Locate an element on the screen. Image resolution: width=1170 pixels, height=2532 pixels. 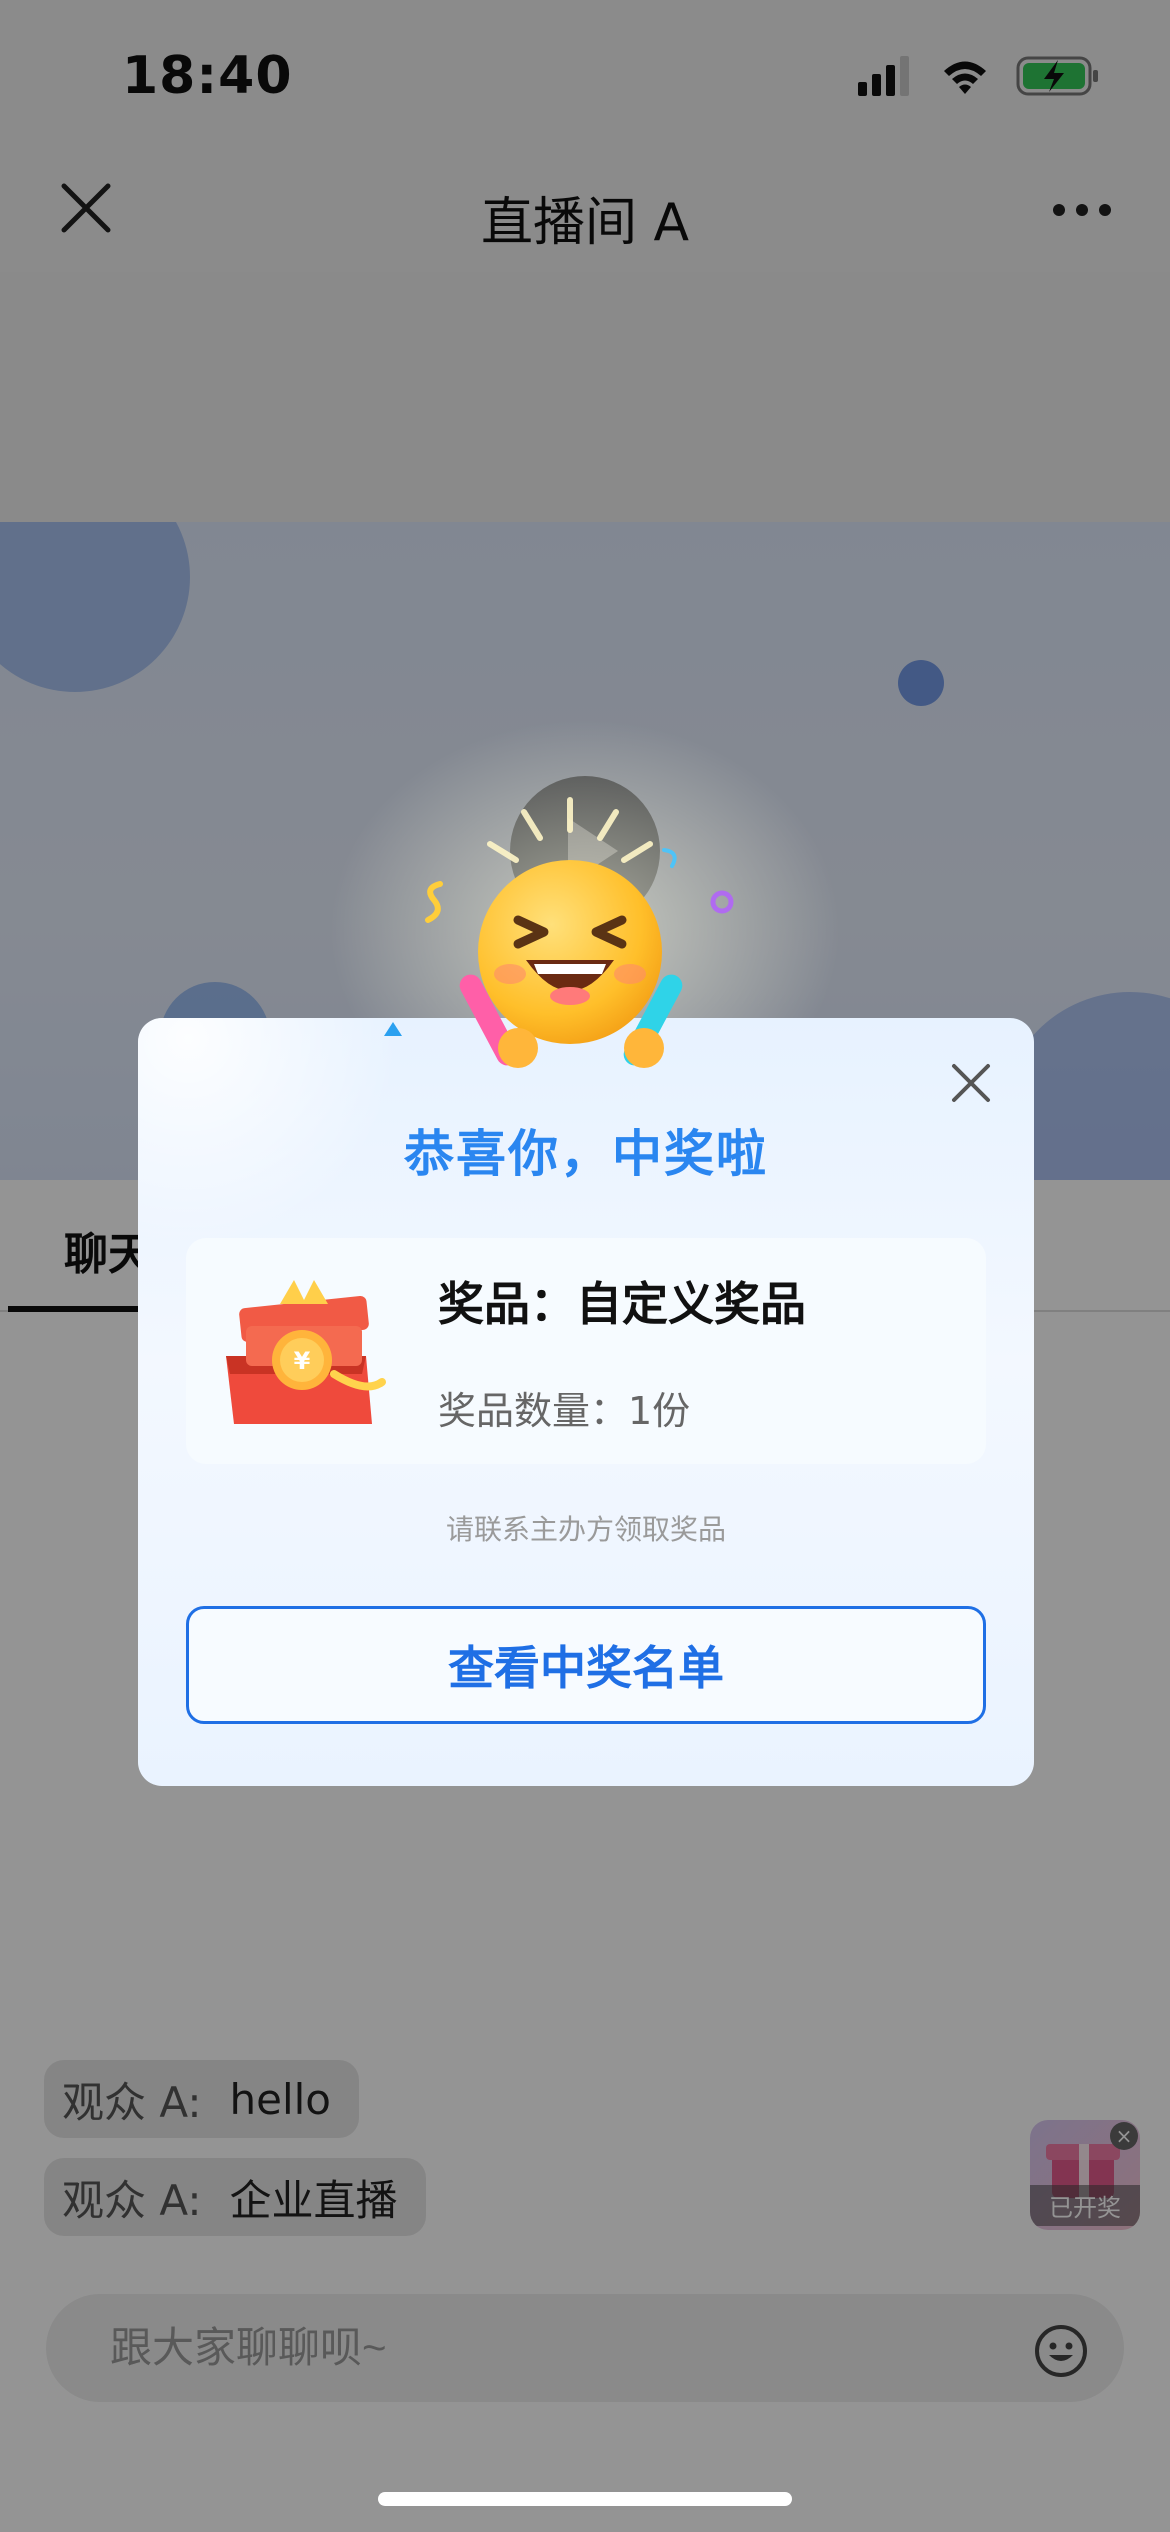
prize-quantity: 奖品数量：1份 is located at coordinates (564, 1411).